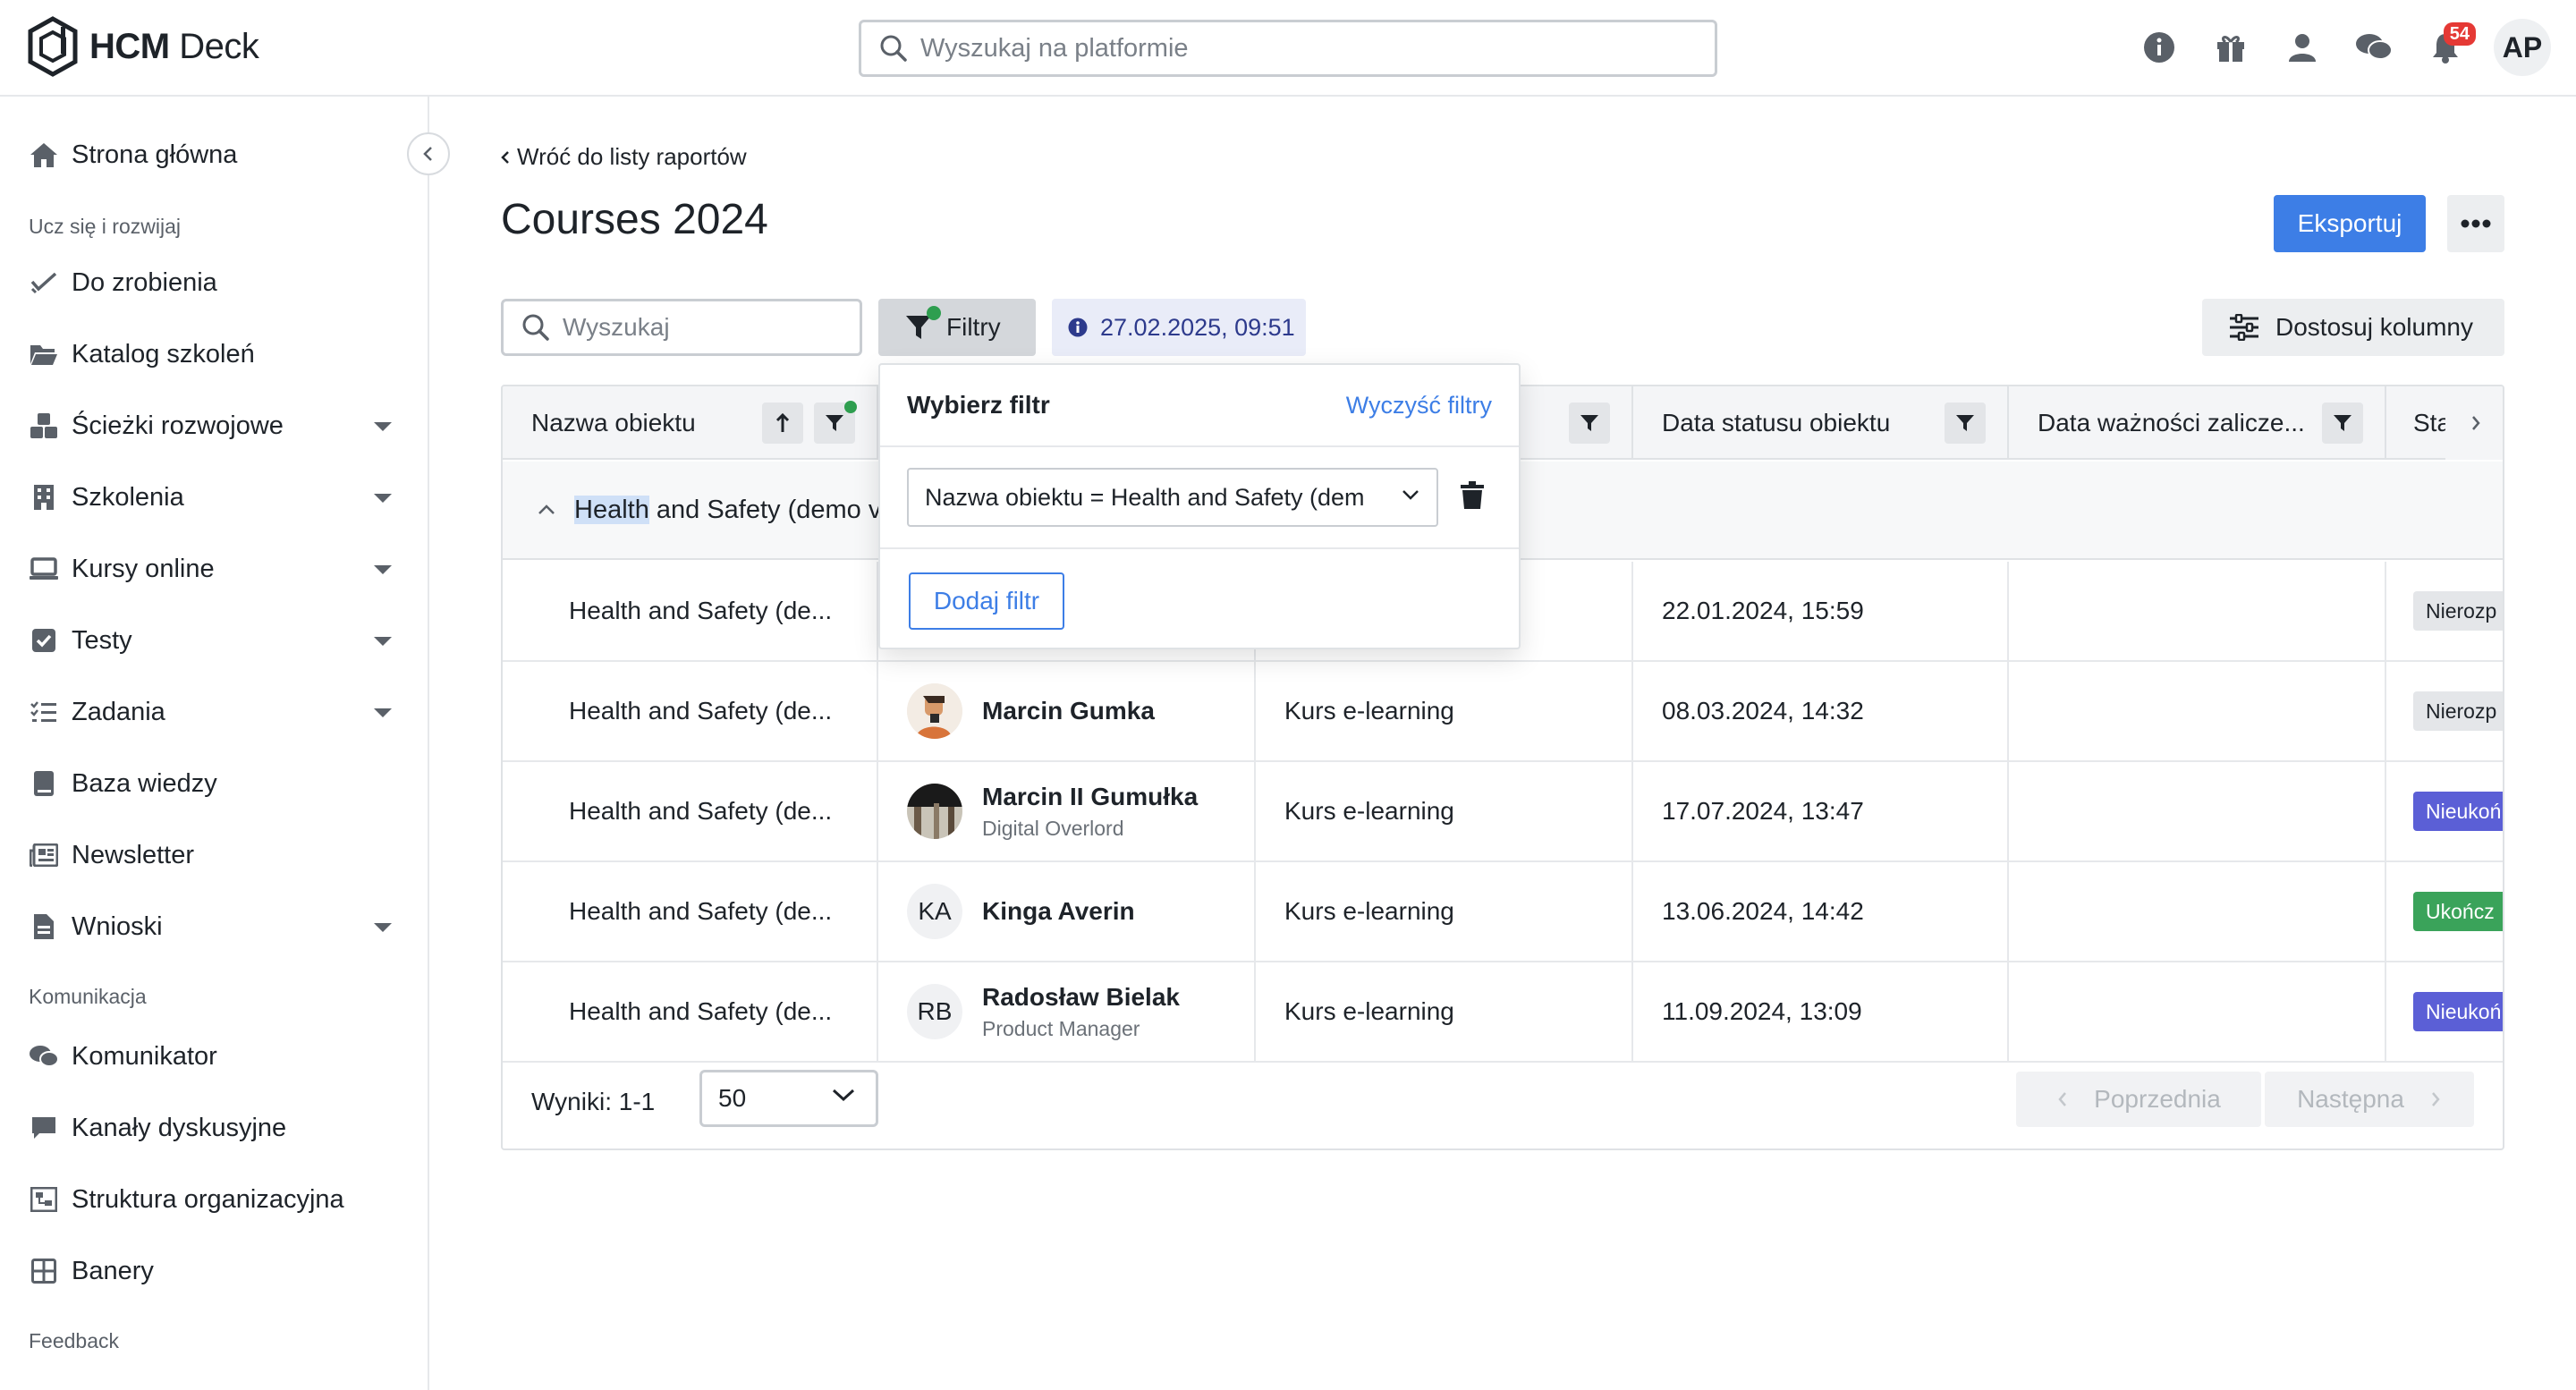 The width and height of the screenshot is (2576, 1390). I want to click on sidebar-item-home: Strona główna, so click(214, 155).